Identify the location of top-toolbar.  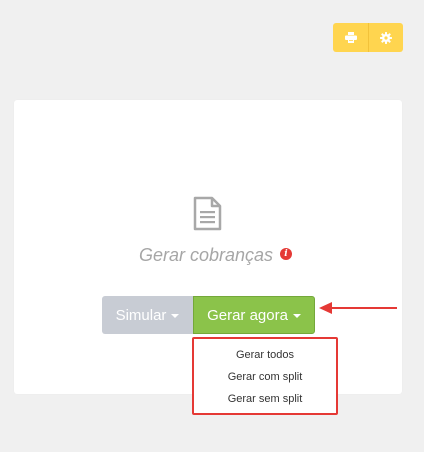
(368, 37).